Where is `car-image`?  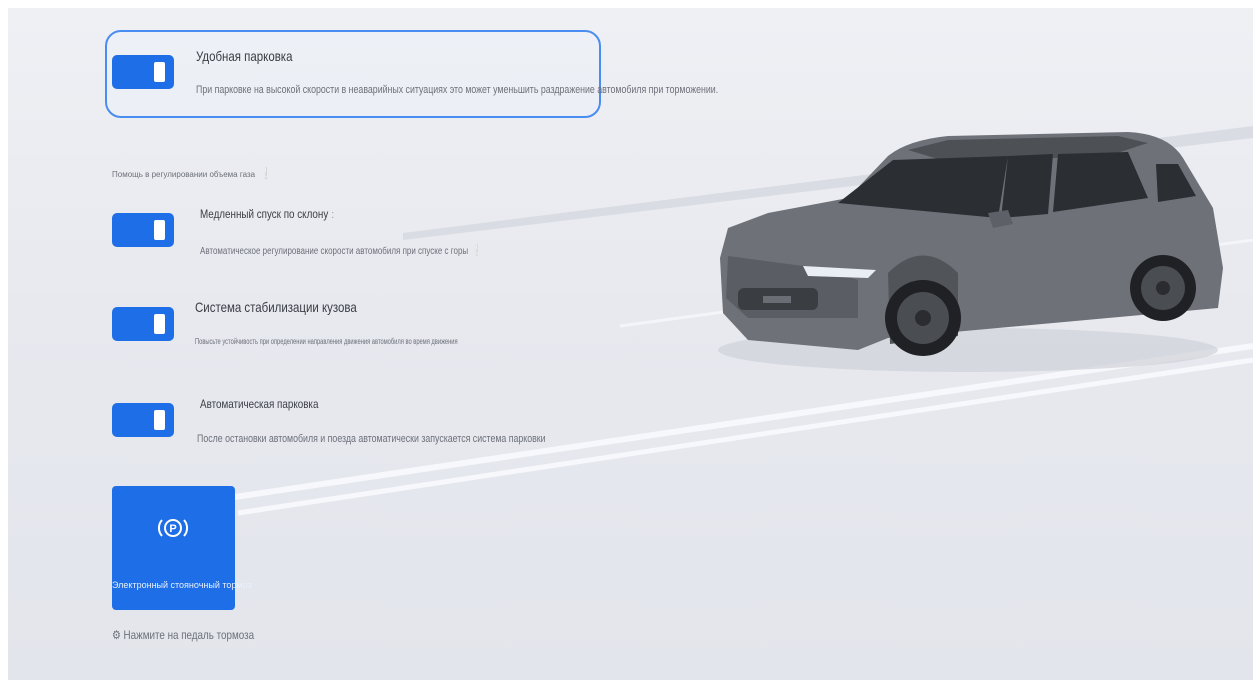
car-image is located at coordinates (970, 252).